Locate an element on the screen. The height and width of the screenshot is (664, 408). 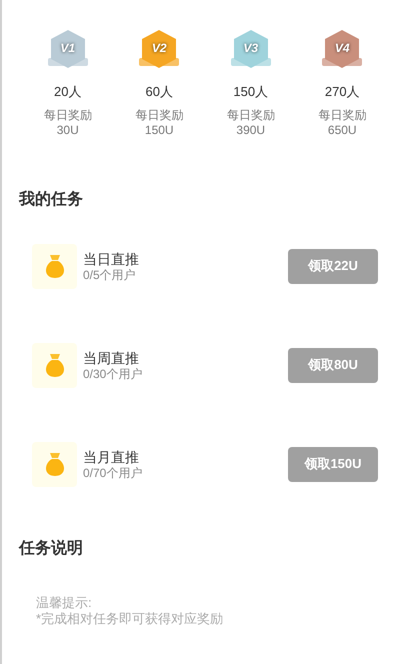
task-name: 当月直推 is located at coordinates (111, 457).